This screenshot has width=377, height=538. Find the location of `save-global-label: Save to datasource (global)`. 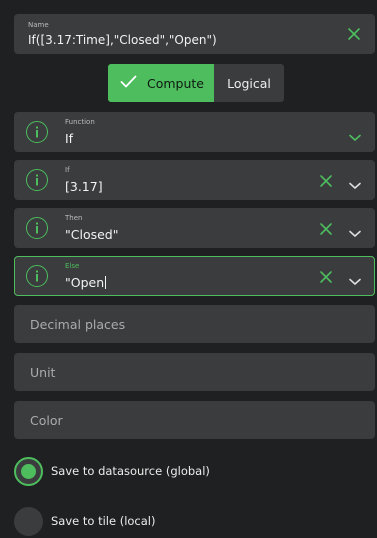

save-global-label: Save to datasource (global) is located at coordinates (130, 471).